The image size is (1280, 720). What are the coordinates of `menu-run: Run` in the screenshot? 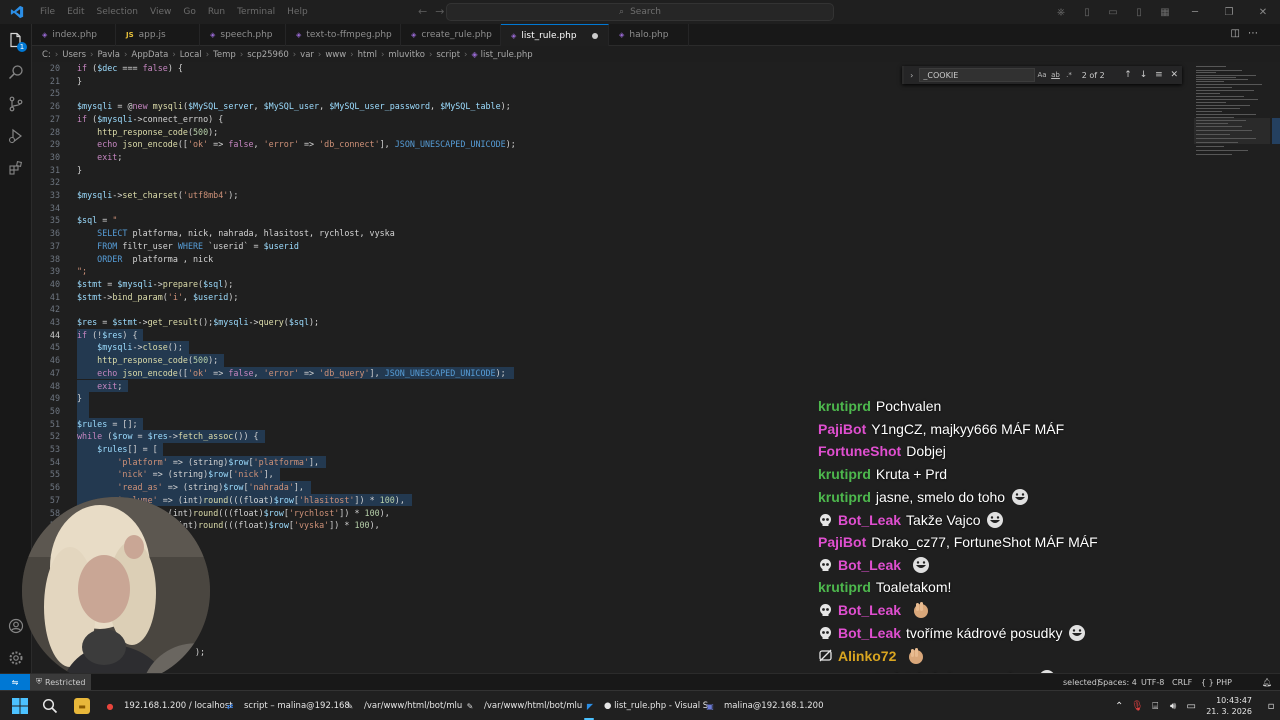 It's located at (216, 12).